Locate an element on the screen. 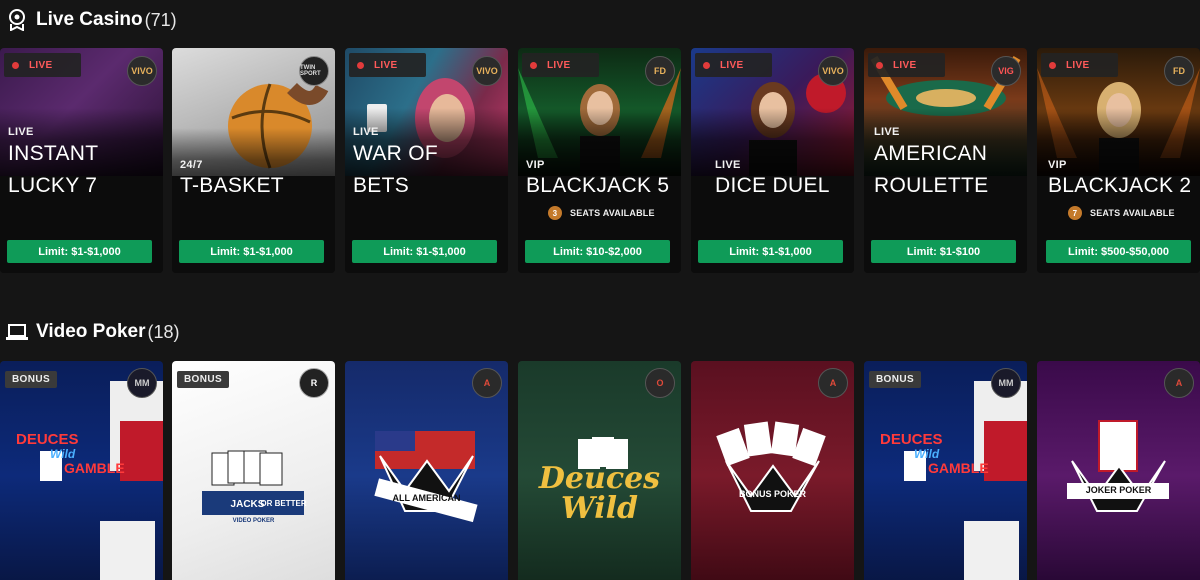  poker-card-deuces-wild-gamble: DEUCES Wild GAMBLE BONUS MM is located at coordinates (81, 470).